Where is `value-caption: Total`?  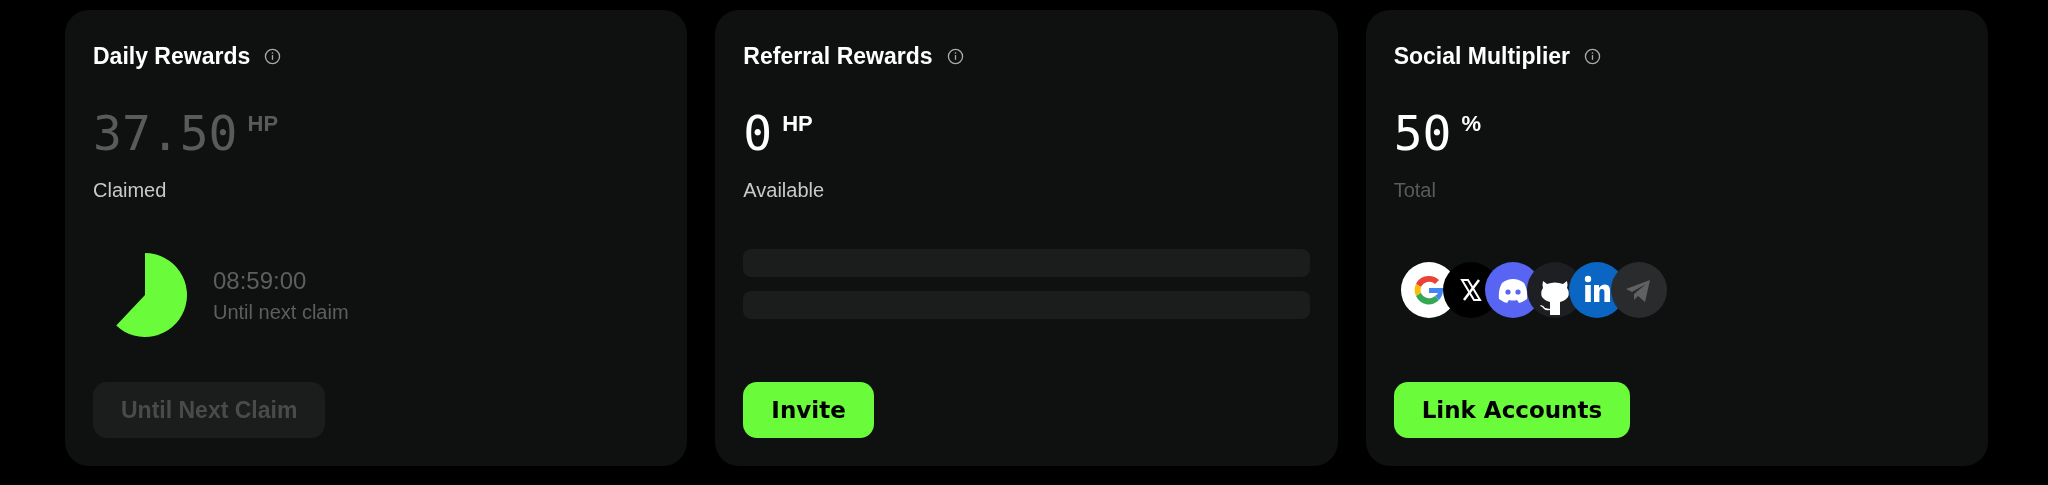
value-caption: Total is located at coordinates (1415, 190).